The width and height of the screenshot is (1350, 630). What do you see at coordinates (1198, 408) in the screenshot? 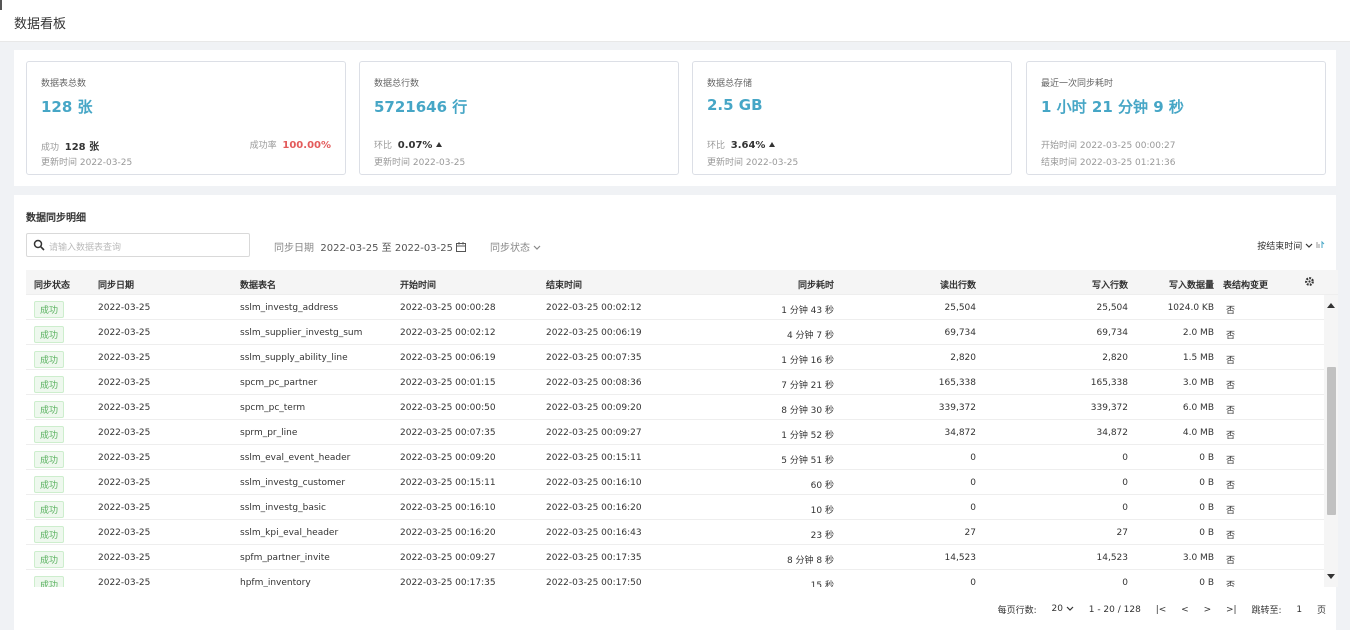
I see `cell-data-written: 6.0 MB` at bounding box center [1198, 408].